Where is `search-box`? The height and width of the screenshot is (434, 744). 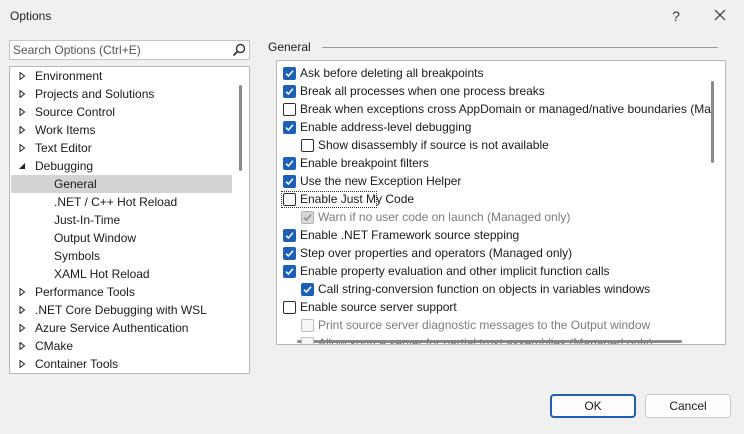
search-box is located at coordinates (129, 50).